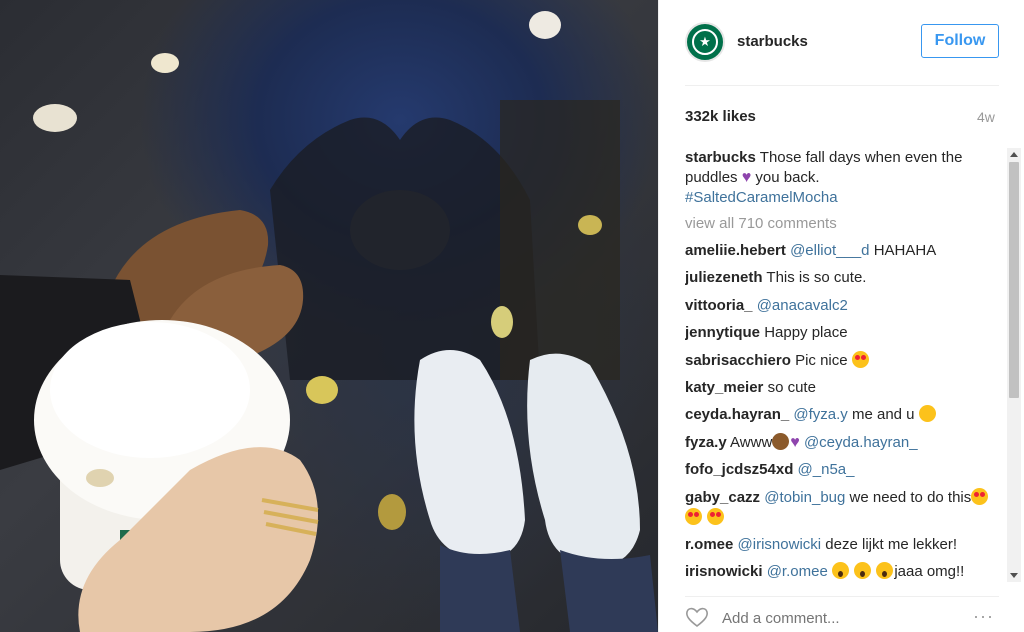  I want to click on scroll-down-arrow-icon, so click(1014, 575).